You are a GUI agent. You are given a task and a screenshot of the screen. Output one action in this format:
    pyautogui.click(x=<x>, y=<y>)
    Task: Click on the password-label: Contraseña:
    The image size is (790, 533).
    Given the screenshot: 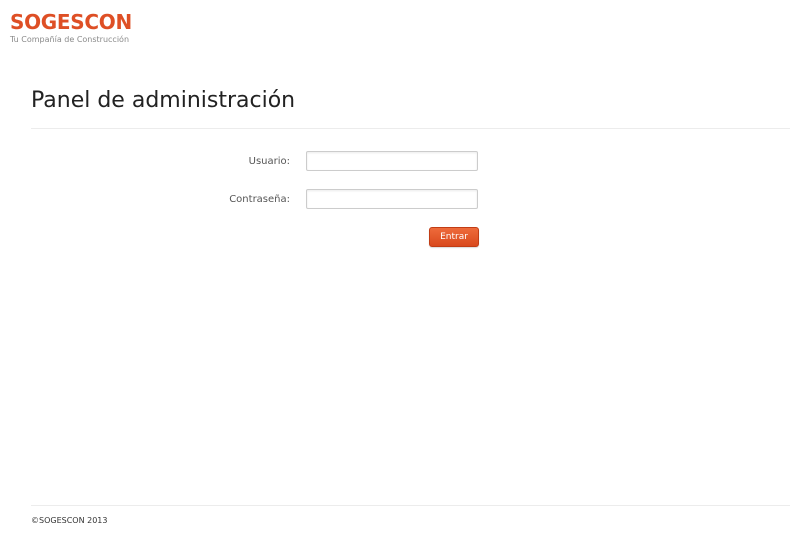 What is the action you would take?
    pyautogui.click(x=259, y=199)
    